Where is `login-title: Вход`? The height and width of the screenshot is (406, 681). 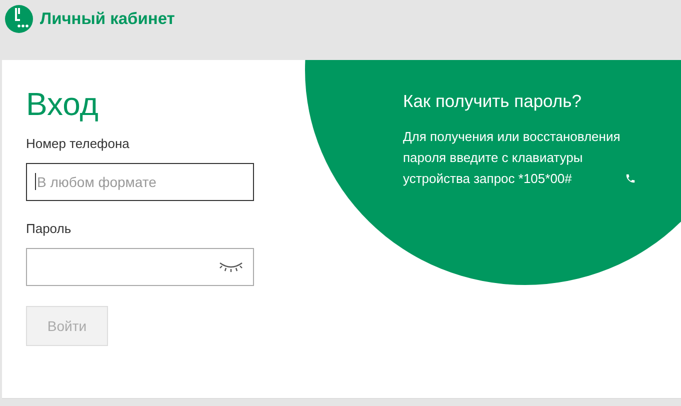
login-title: Вход is located at coordinates (62, 104).